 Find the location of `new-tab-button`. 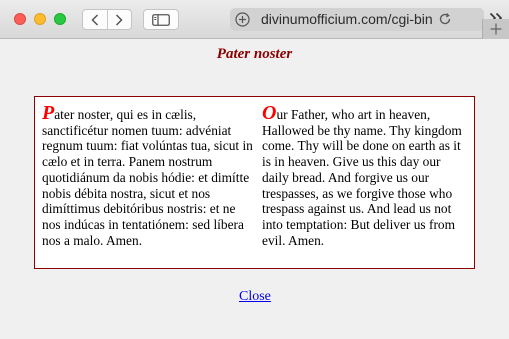

new-tab-button is located at coordinates (495, 29).